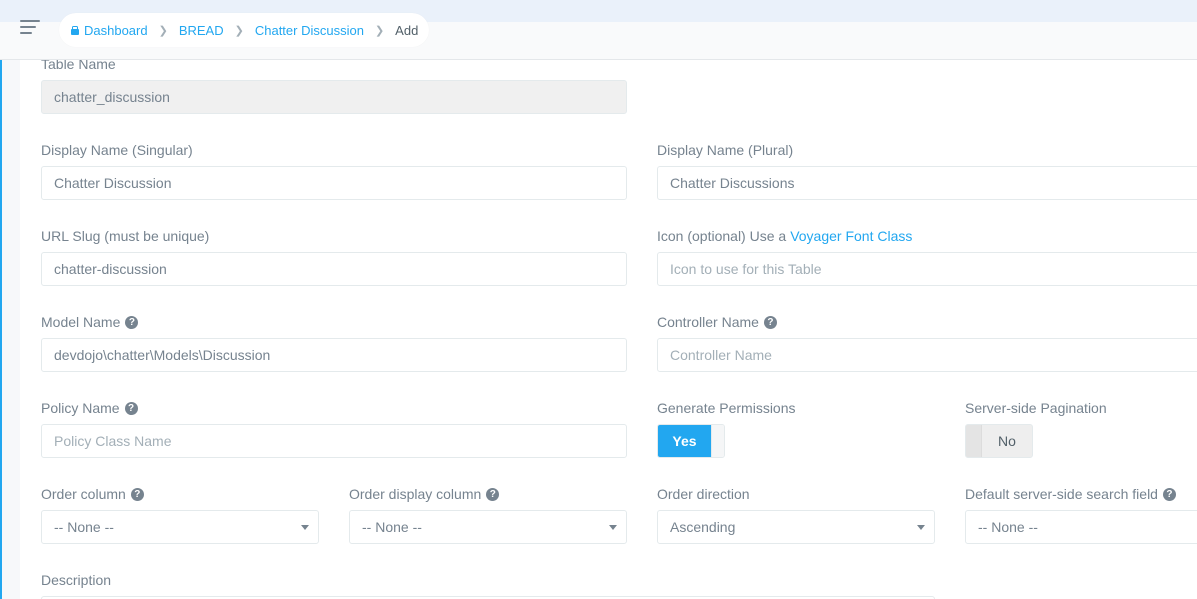 The height and width of the screenshot is (599, 1197). What do you see at coordinates (1081, 527) in the screenshot?
I see `default-search-select: -- None --` at bounding box center [1081, 527].